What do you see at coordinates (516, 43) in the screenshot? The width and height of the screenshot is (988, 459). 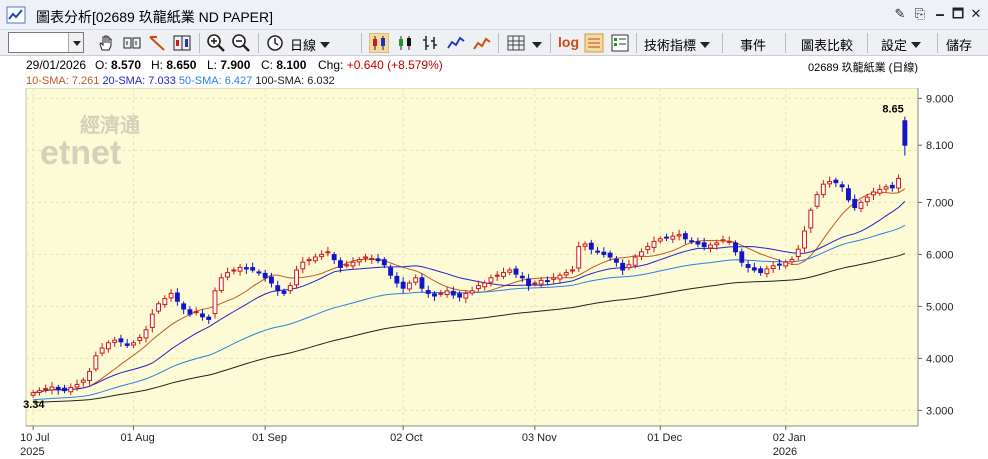 I see `grid-icon` at bounding box center [516, 43].